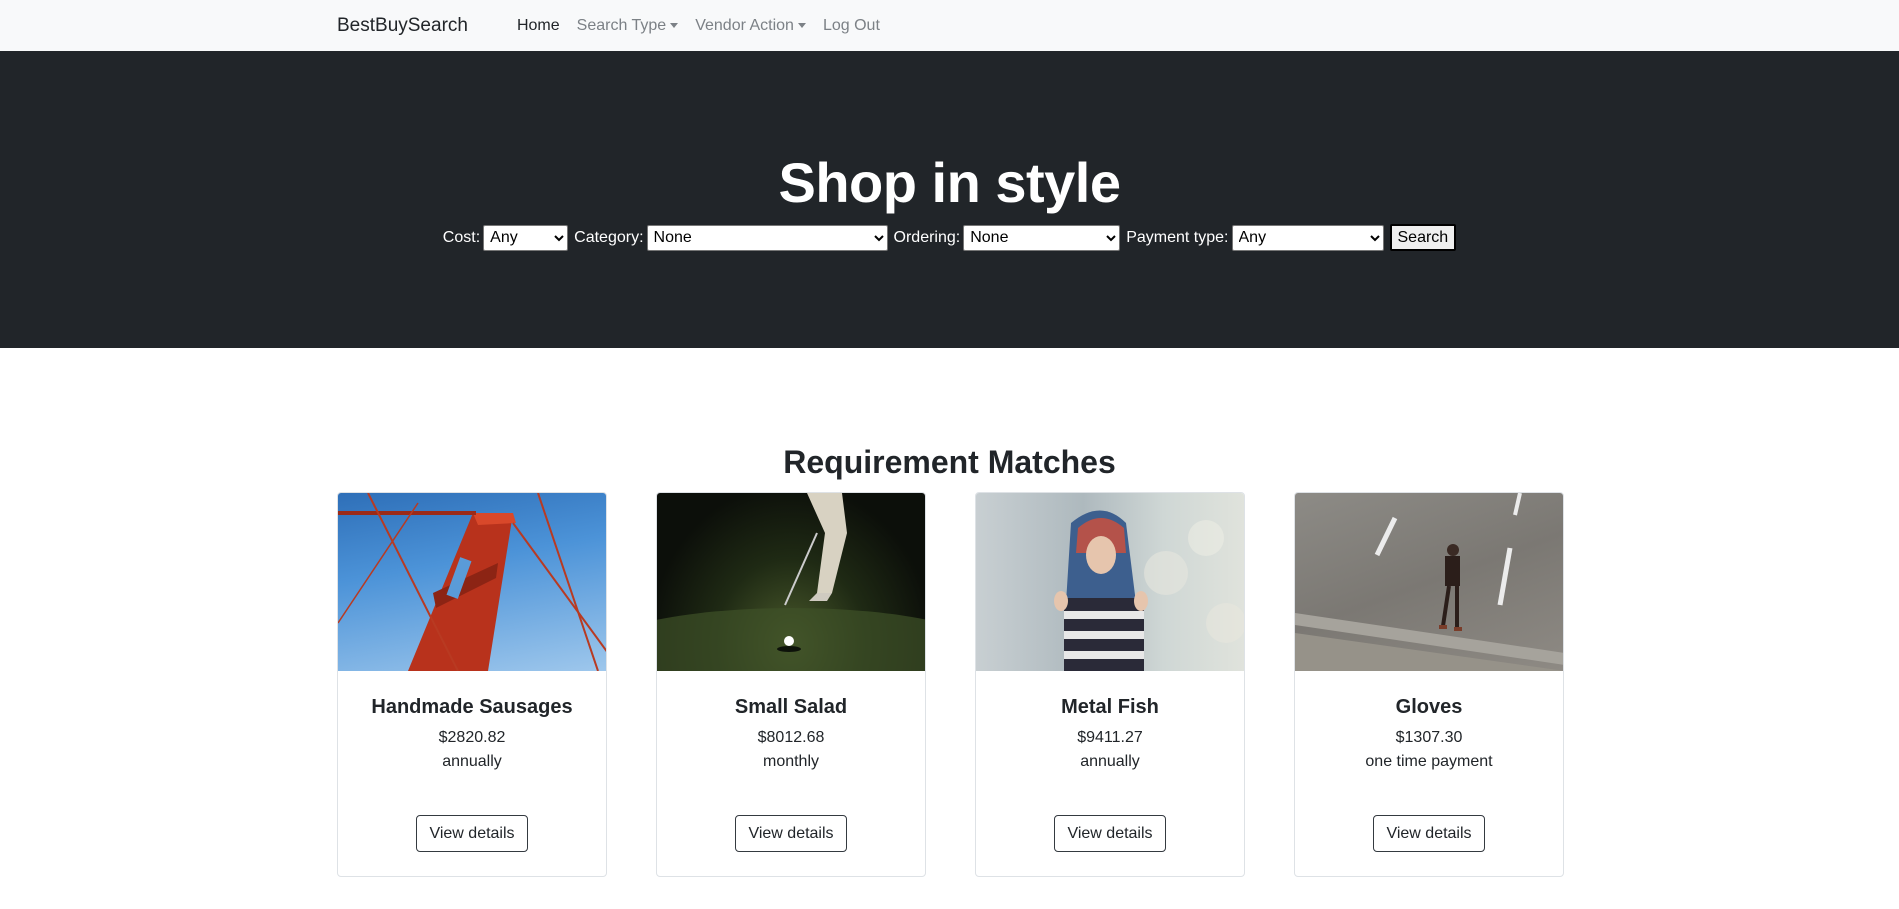 The height and width of the screenshot is (909, 1899). What do you see at coordinates (1429, 707) in the screenshot?
I see `product-title: Gloves` at bounding box center [1429, 707].